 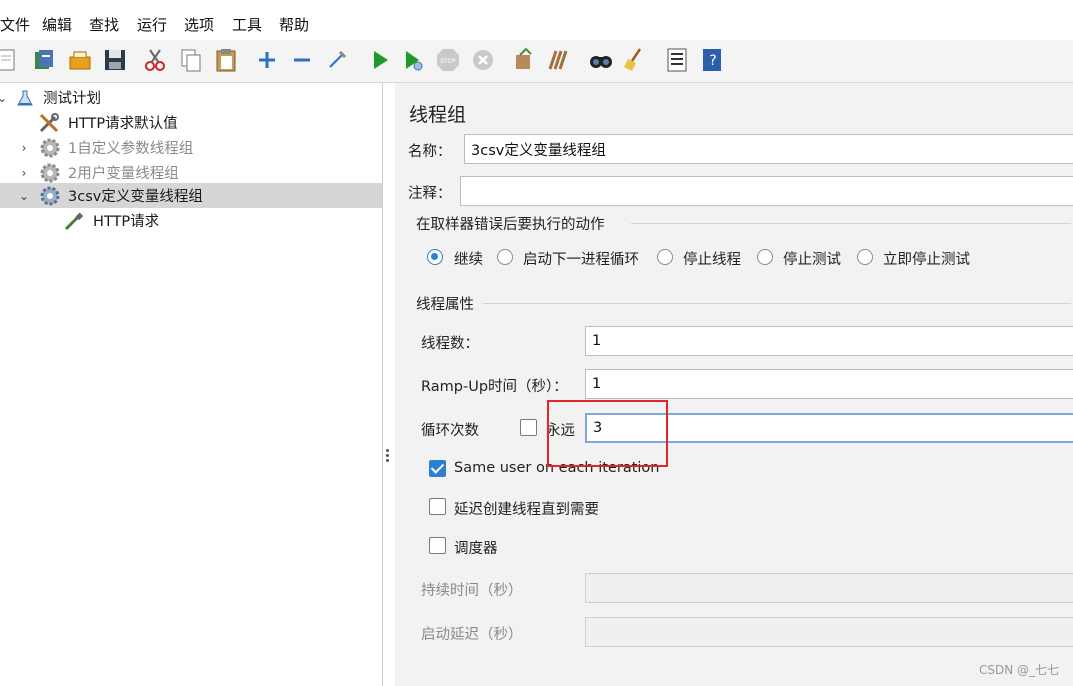 I want to click on same-user-label: Same user on each iteration, so click(x=557, y=468).